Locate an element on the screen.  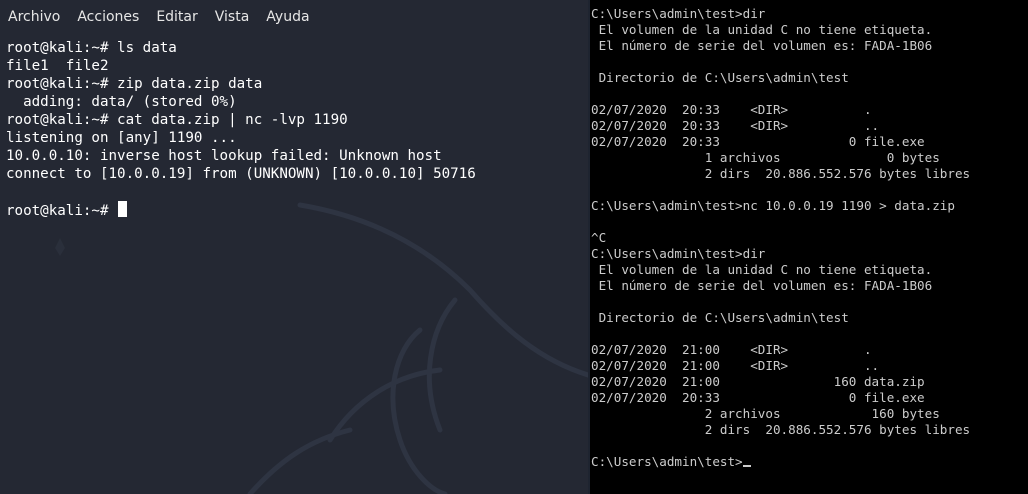
cmd-line: 02/07/2020 20:33 <DIR> . is located at coordinates (731, 109).